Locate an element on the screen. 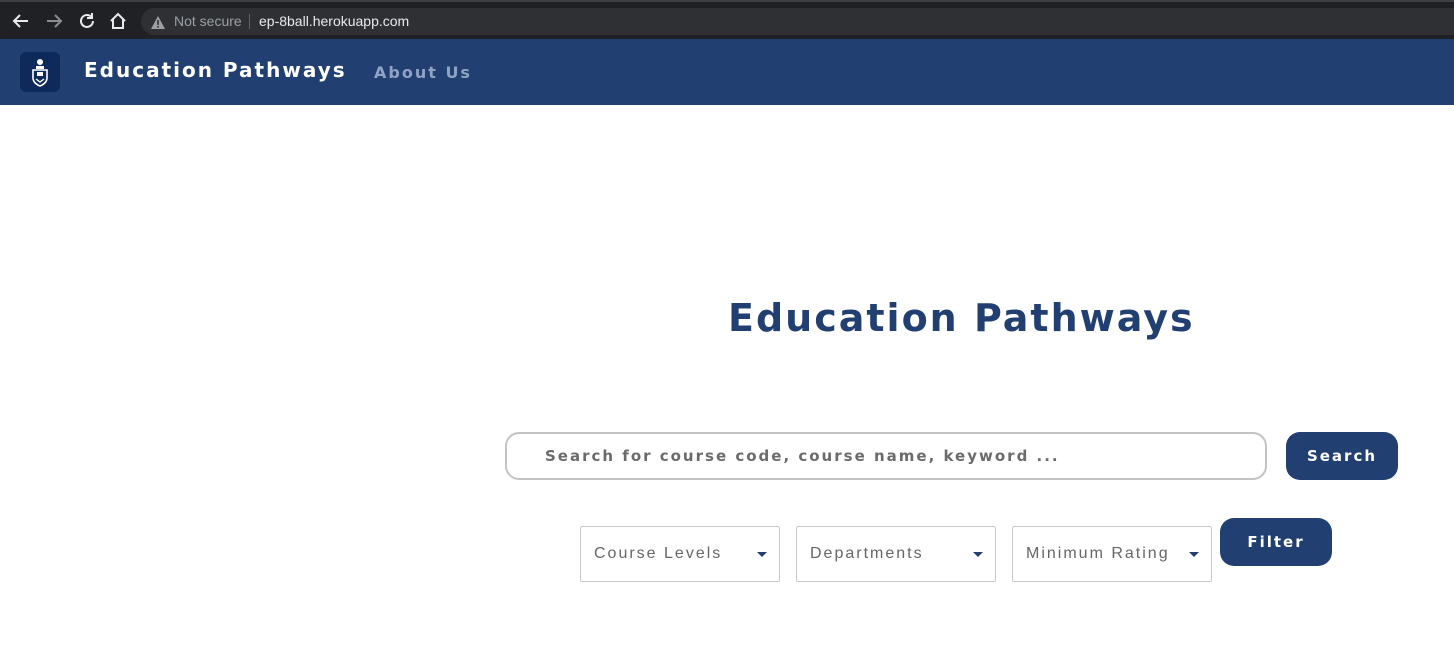  brand-name: Education Pathways is located at coordinates (215, 70).